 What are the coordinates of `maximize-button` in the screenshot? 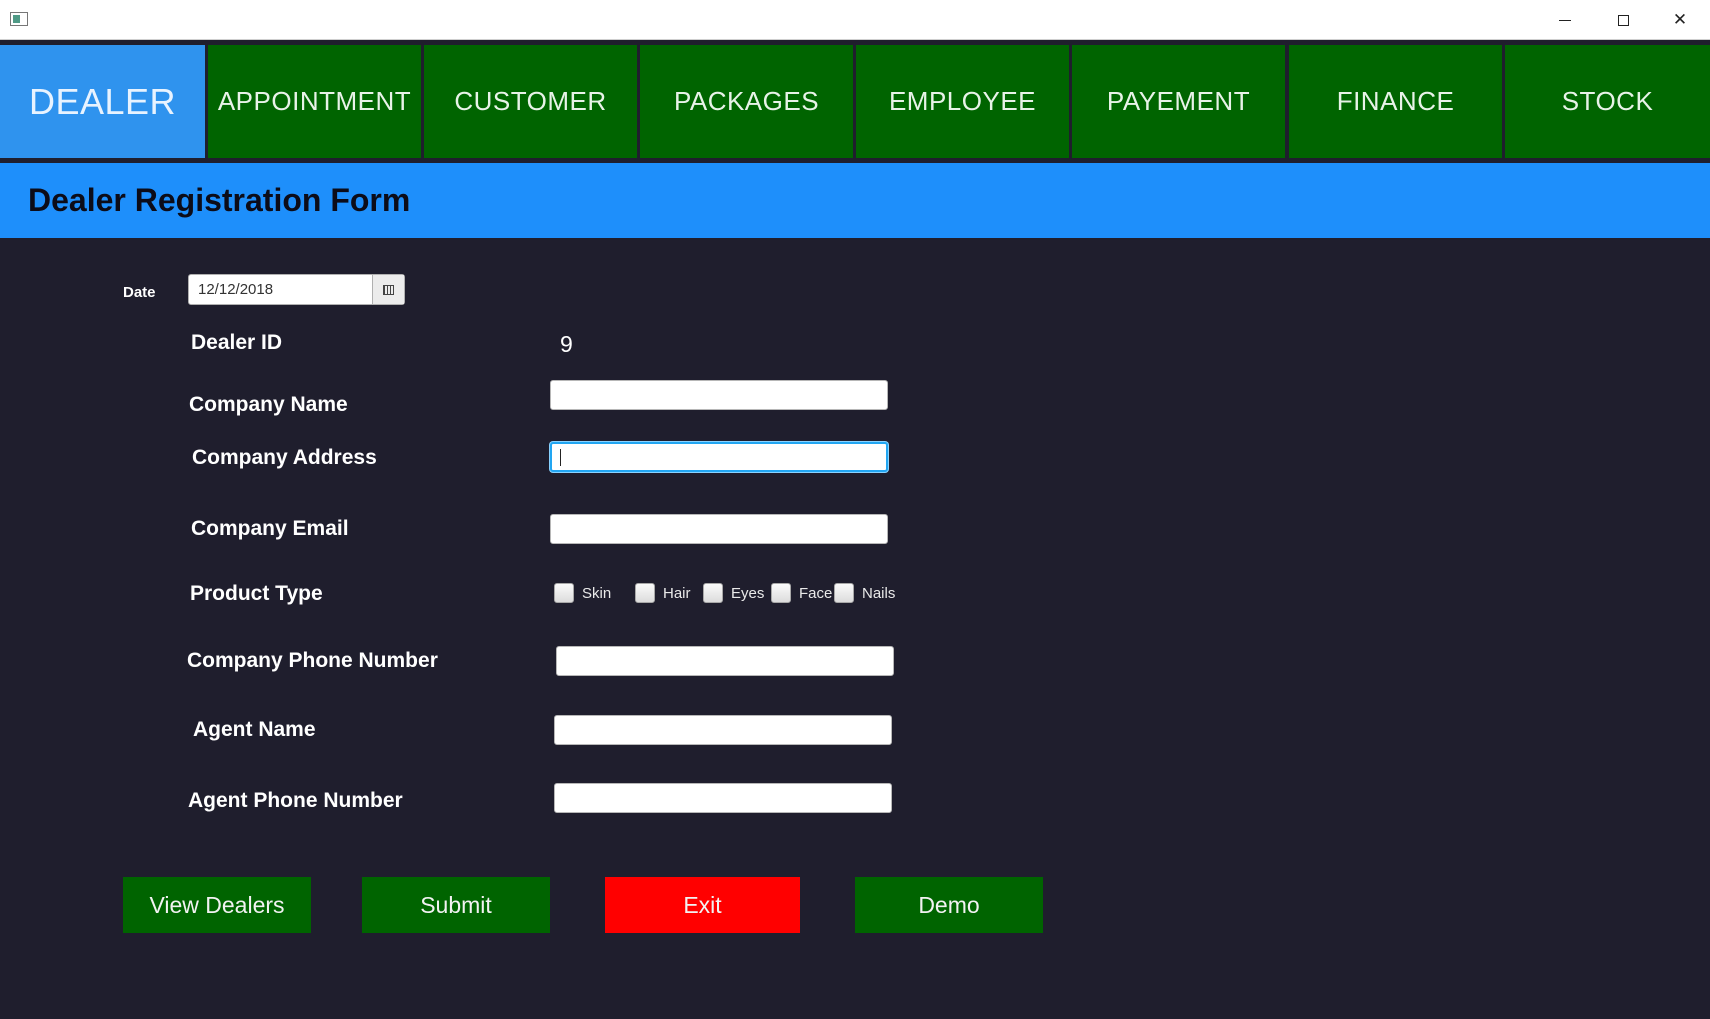 It's located at (1623, 20).